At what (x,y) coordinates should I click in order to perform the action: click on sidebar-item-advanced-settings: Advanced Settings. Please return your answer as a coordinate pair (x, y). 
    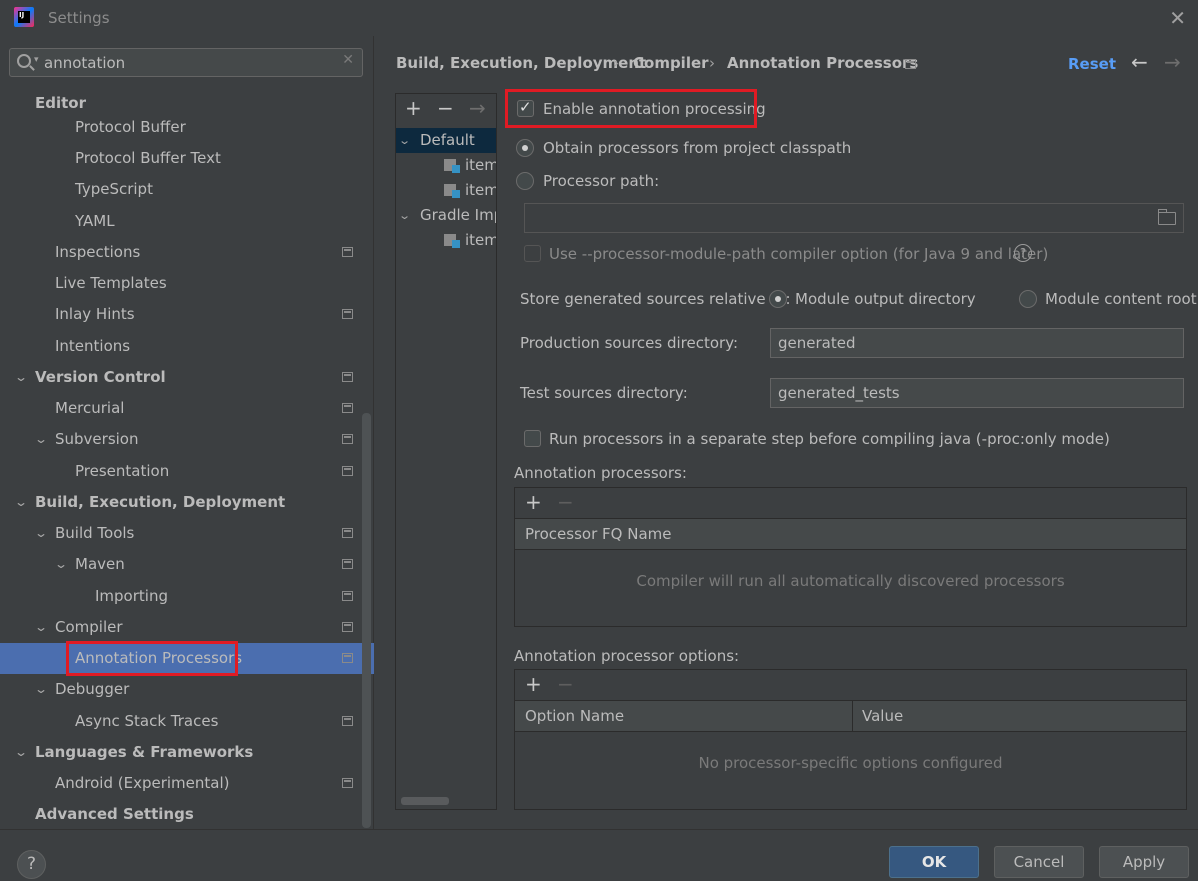
    Looking at the image, I should click on (187, 814).